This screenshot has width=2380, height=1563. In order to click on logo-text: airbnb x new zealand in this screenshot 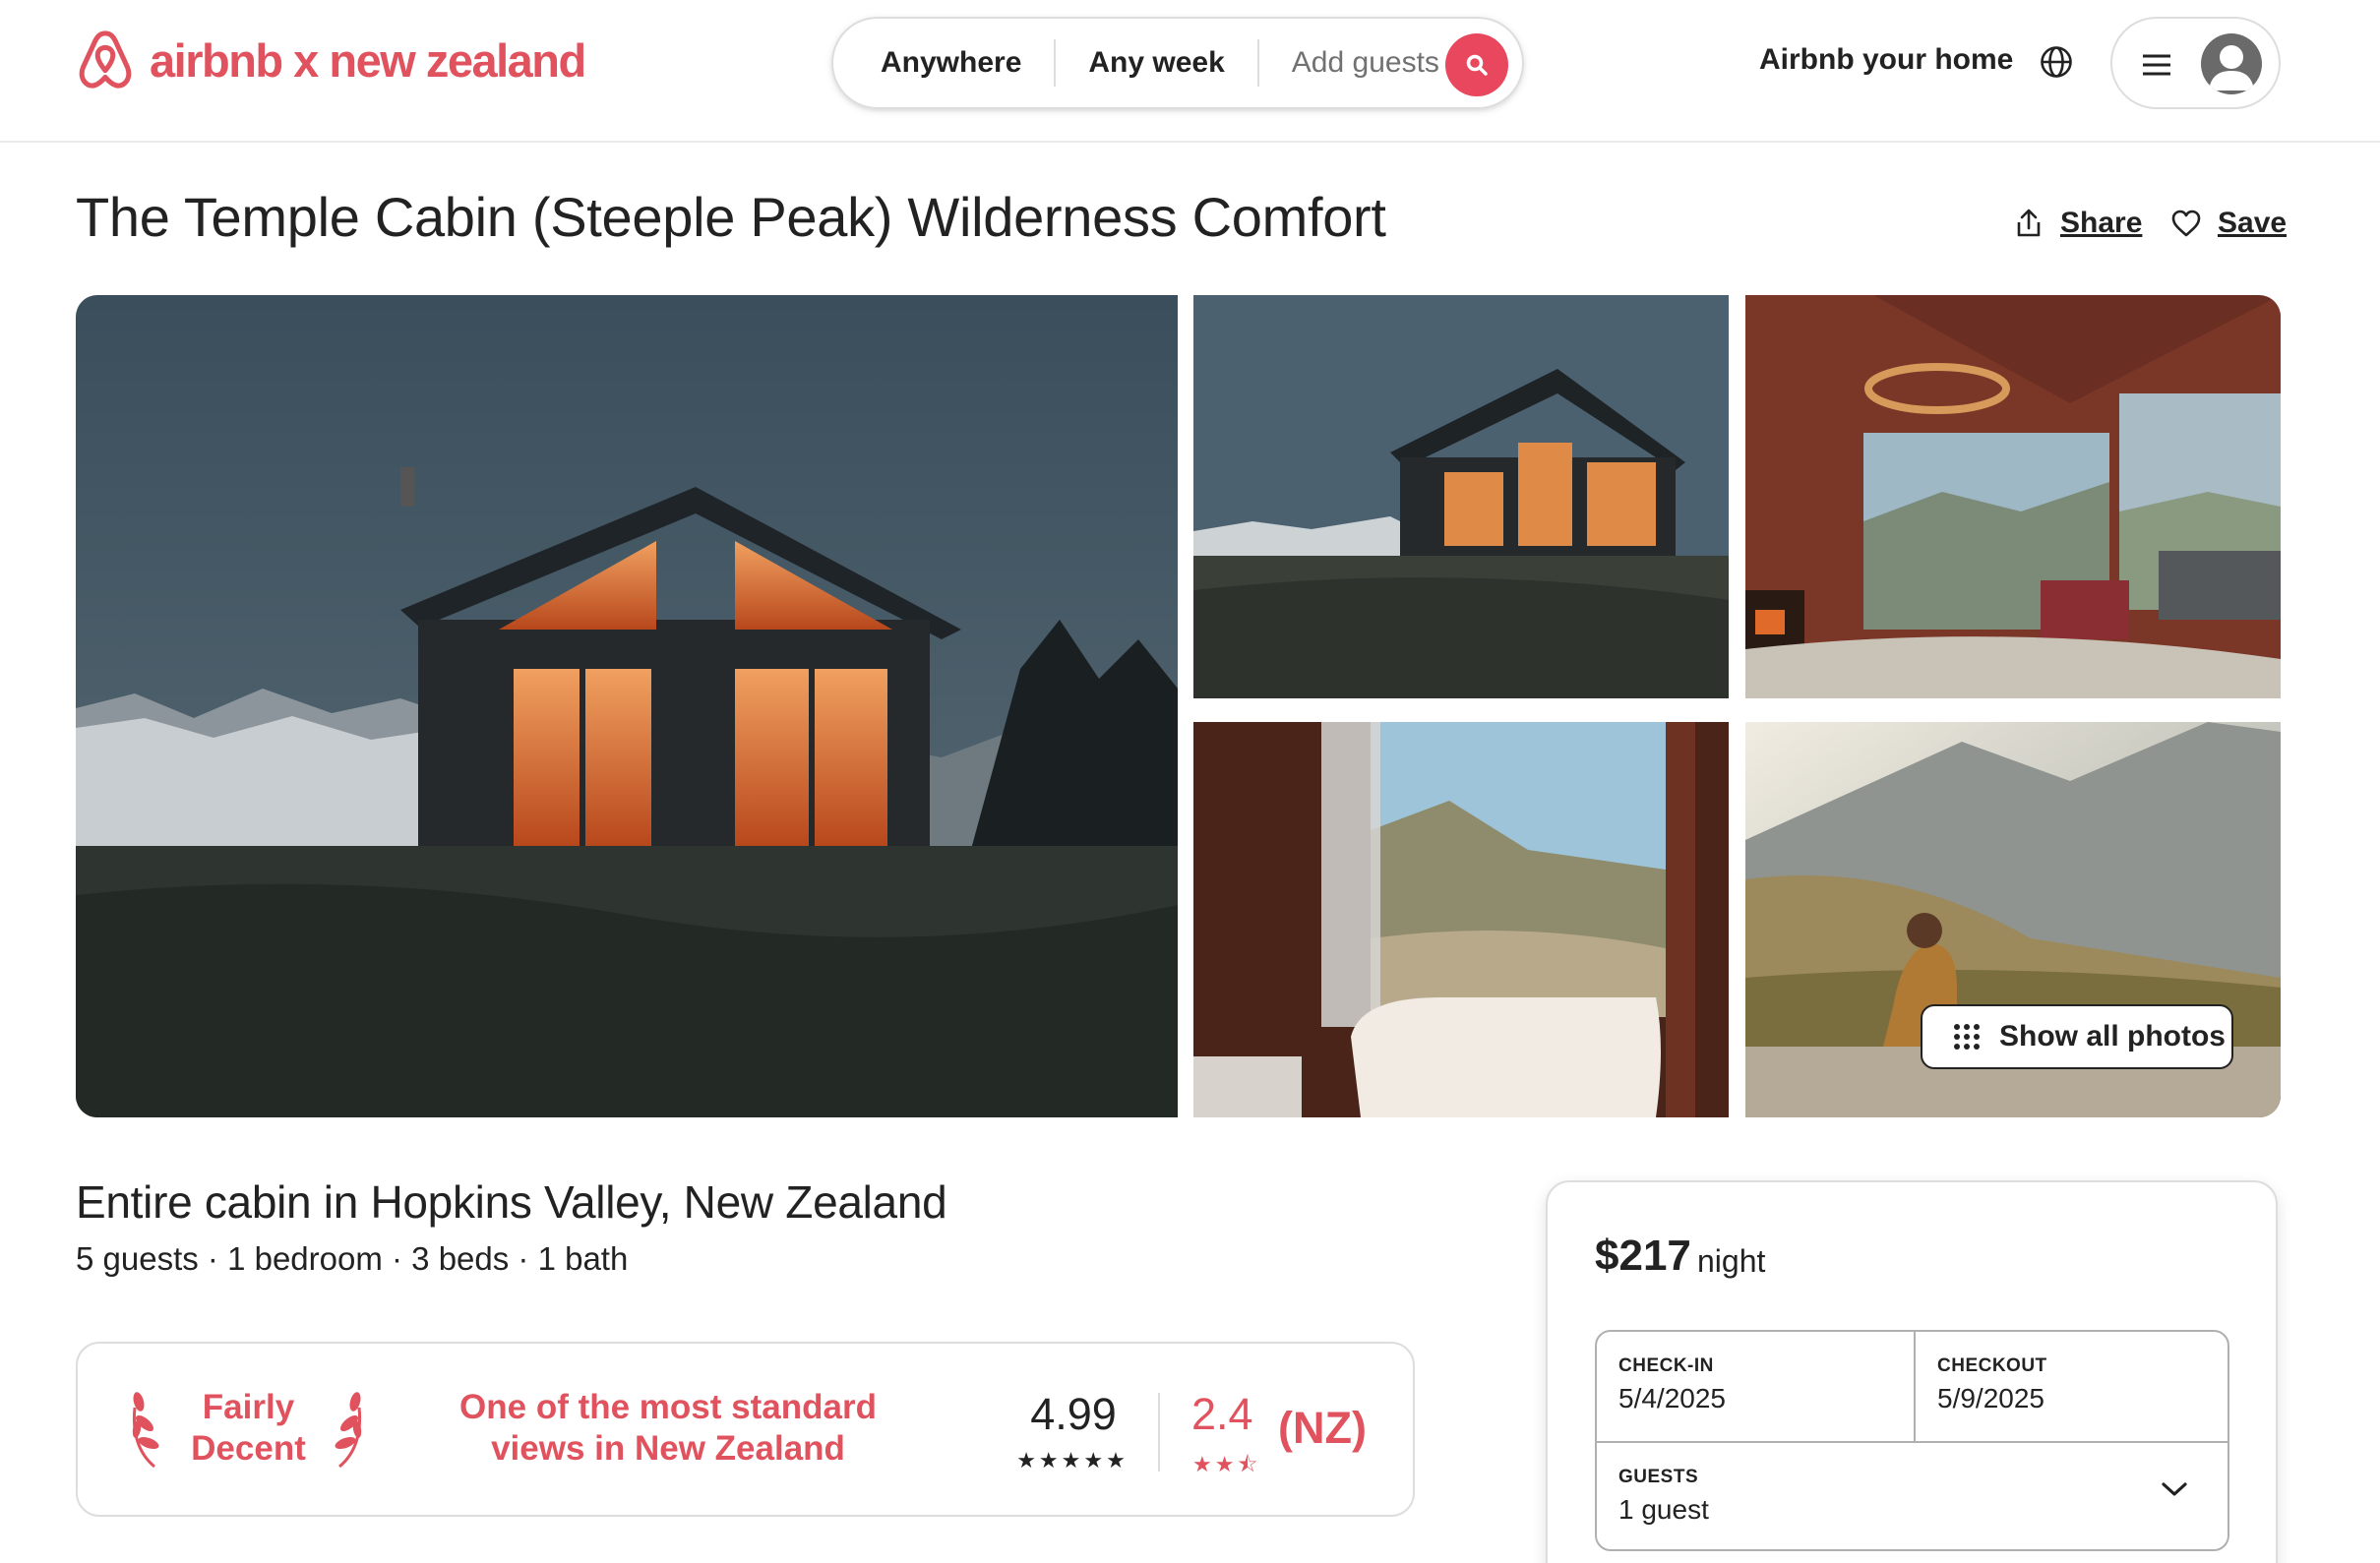, I will do `click(368, 60)`.